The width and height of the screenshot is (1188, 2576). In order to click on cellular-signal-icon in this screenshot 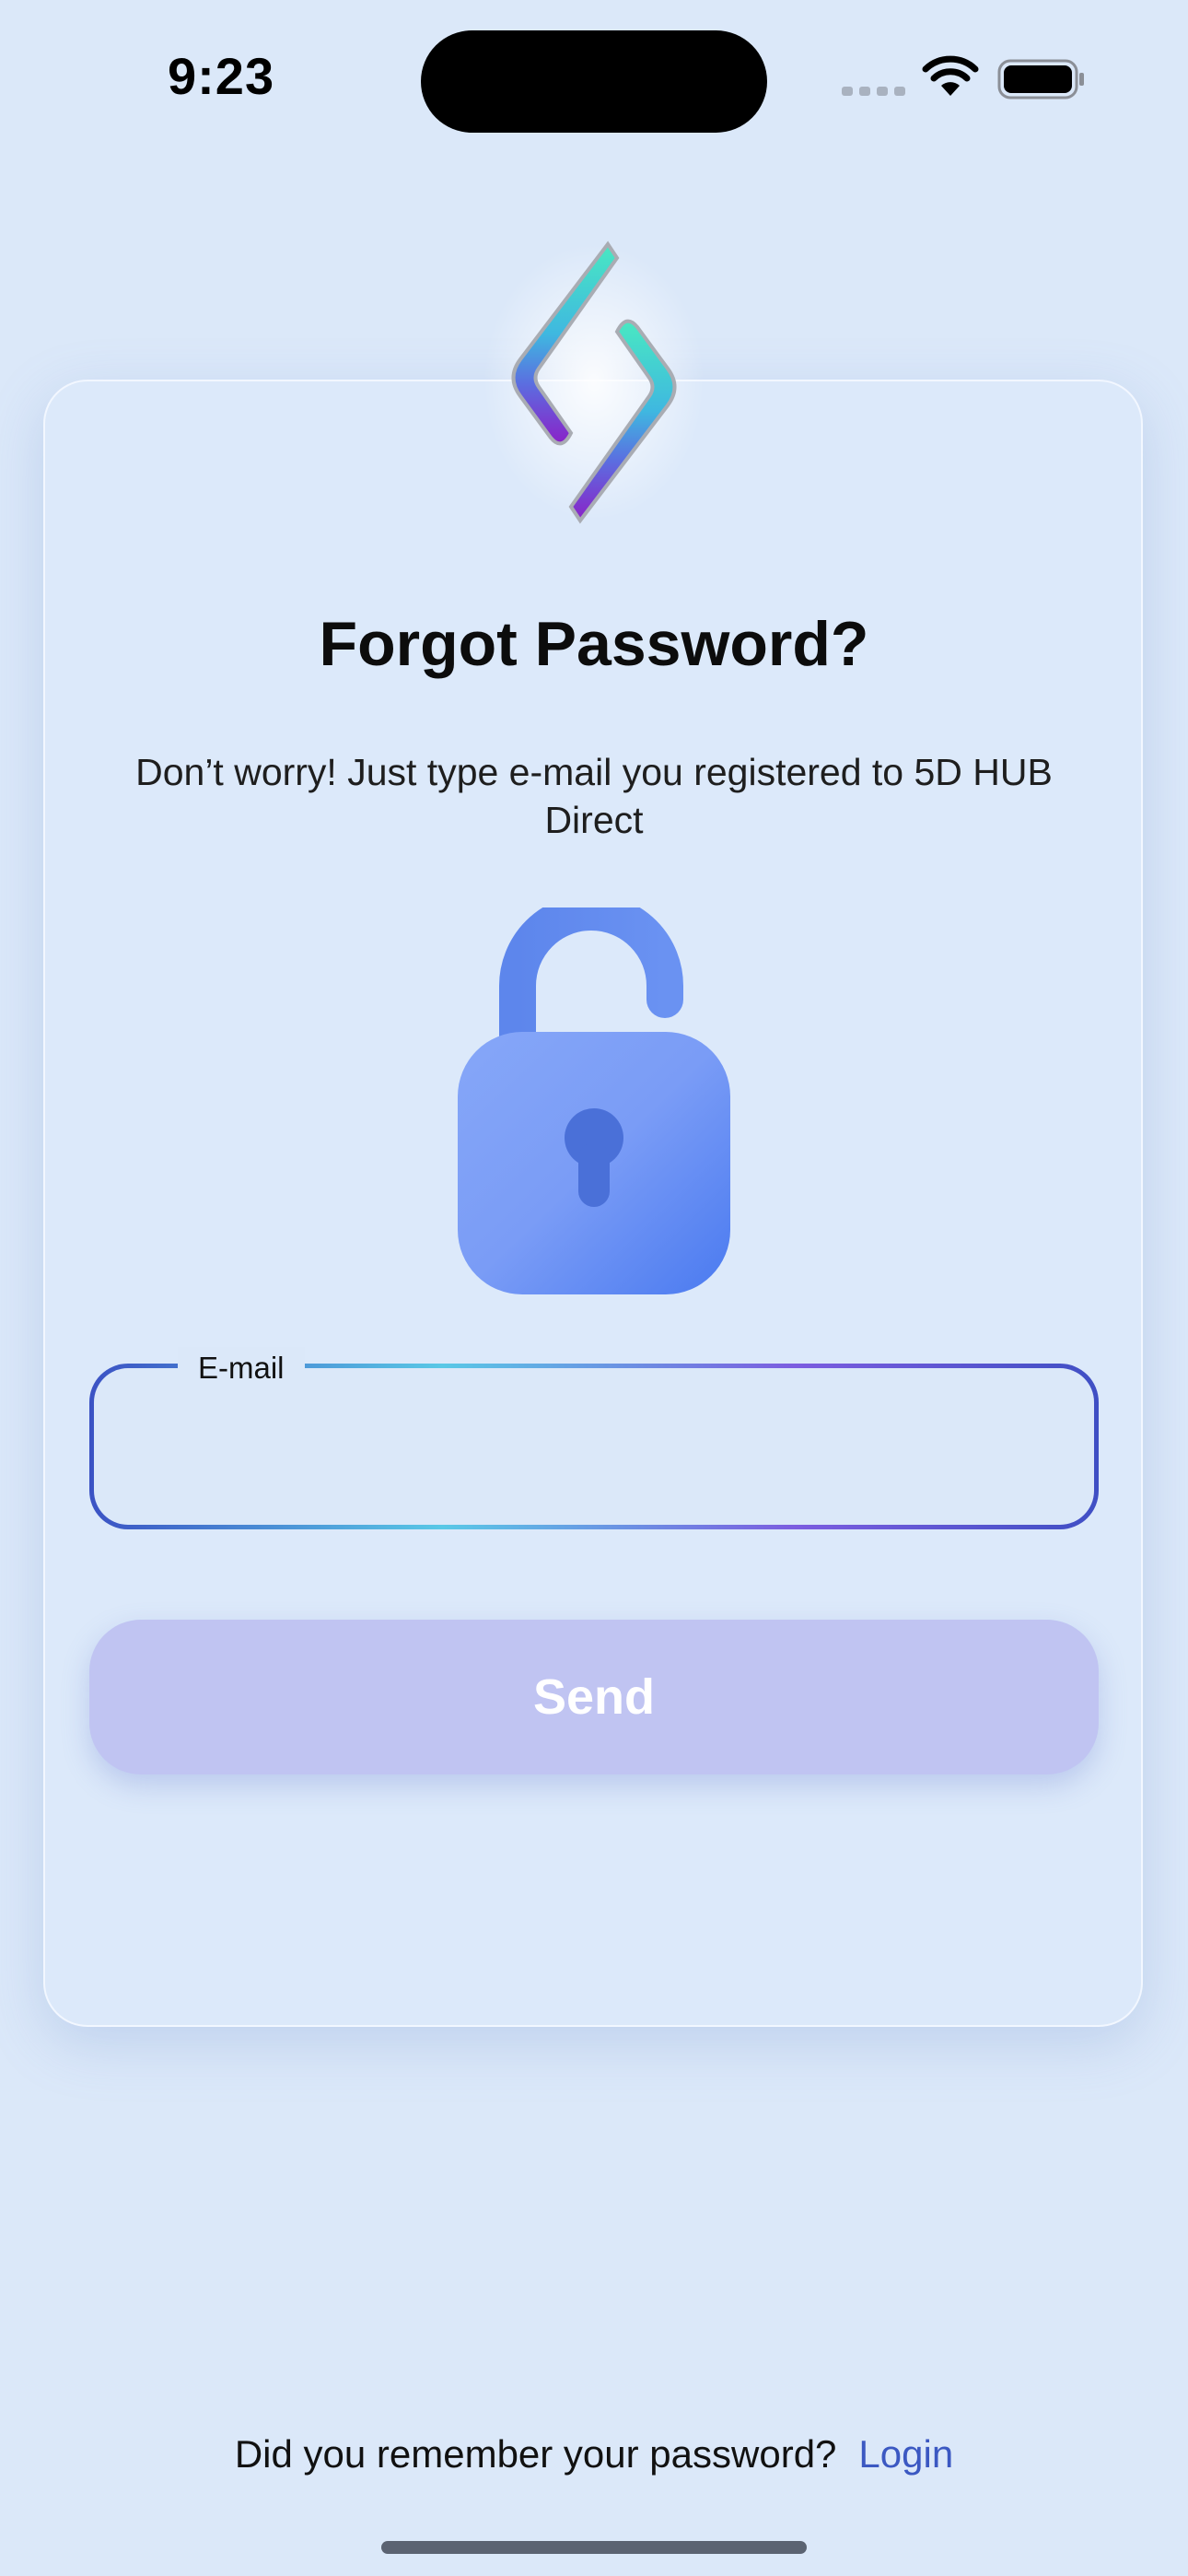, I will do `click(873, 91)`.